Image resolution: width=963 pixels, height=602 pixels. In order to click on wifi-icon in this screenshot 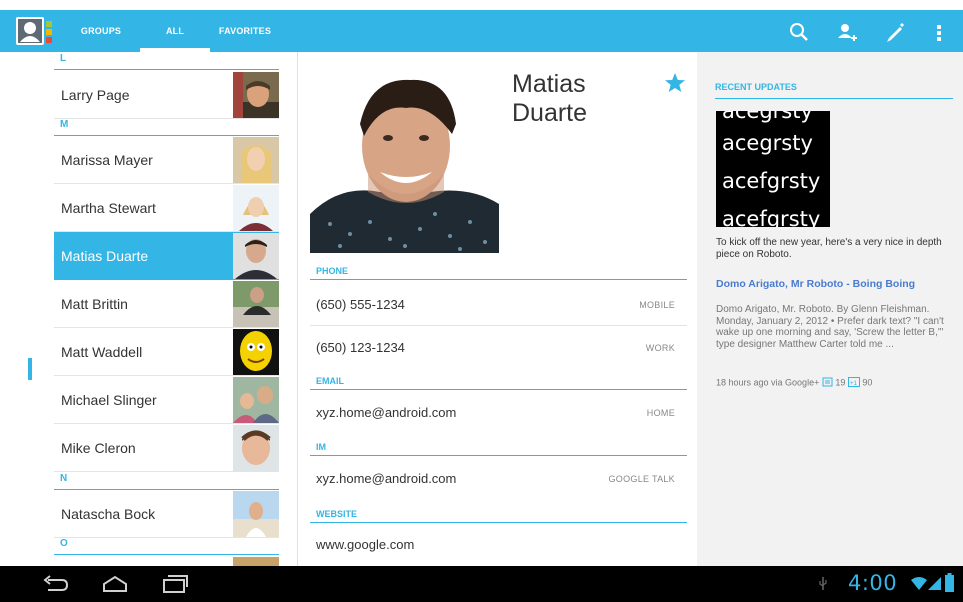, I will do `click(919, 585)`.